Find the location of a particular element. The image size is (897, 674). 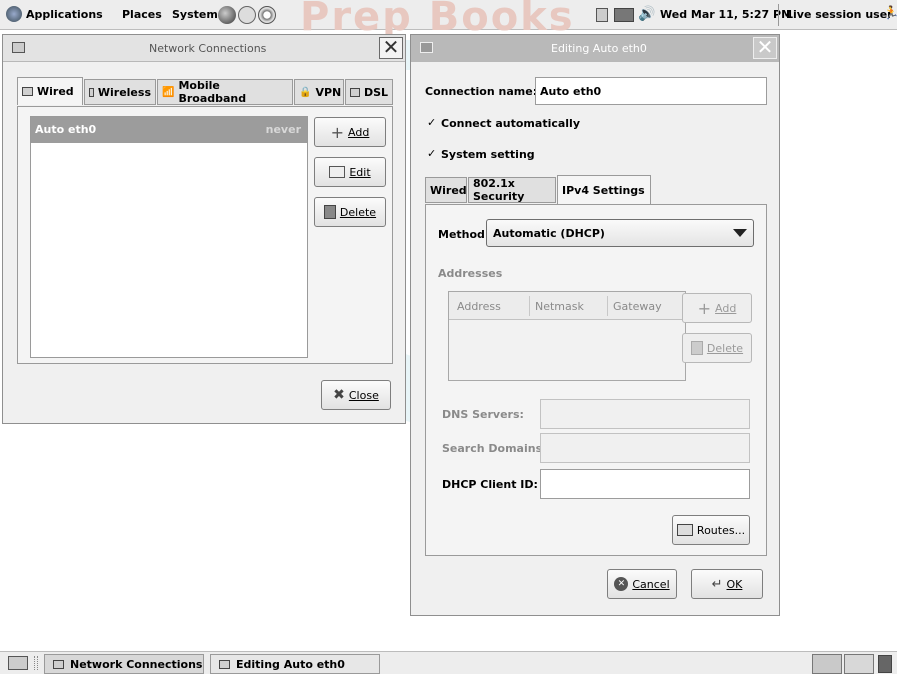

show-desktop-icon is located at coordinates (18, 663).